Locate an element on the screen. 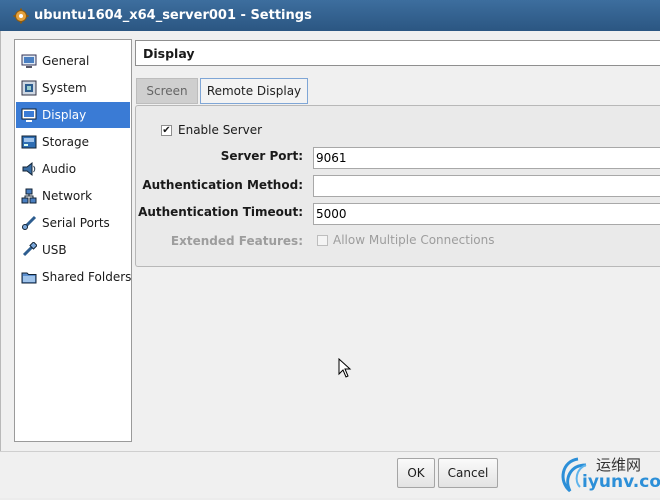  sidebar-item-system: System is located at coordinates (73, 88).